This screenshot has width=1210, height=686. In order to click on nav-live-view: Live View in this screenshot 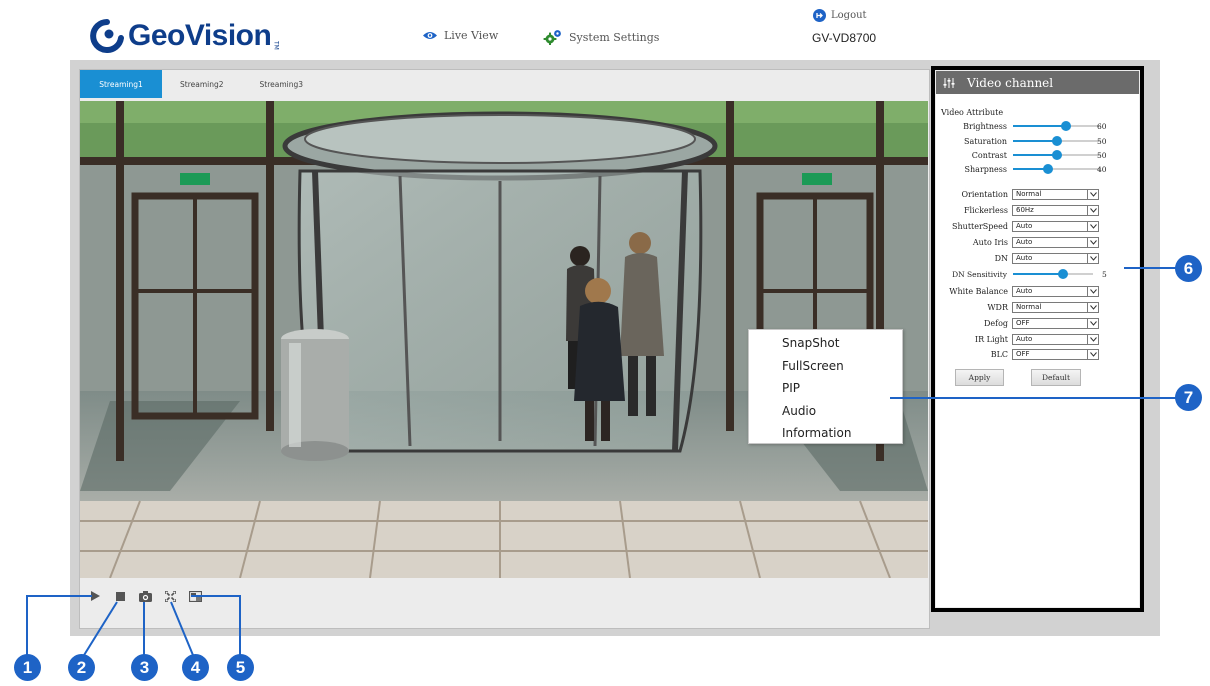, I will do `click(460, 35)`.